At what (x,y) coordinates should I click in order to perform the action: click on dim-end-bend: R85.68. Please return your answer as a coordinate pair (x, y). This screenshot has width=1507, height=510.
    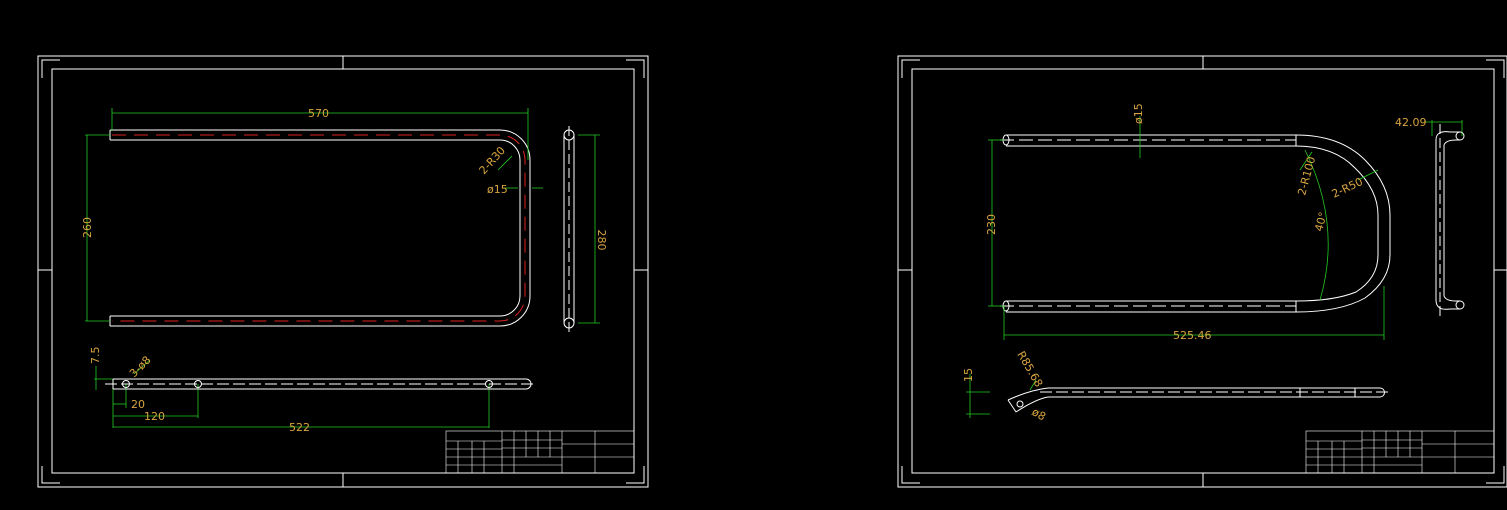
    Looking at the image, I should click on (1029, 369).